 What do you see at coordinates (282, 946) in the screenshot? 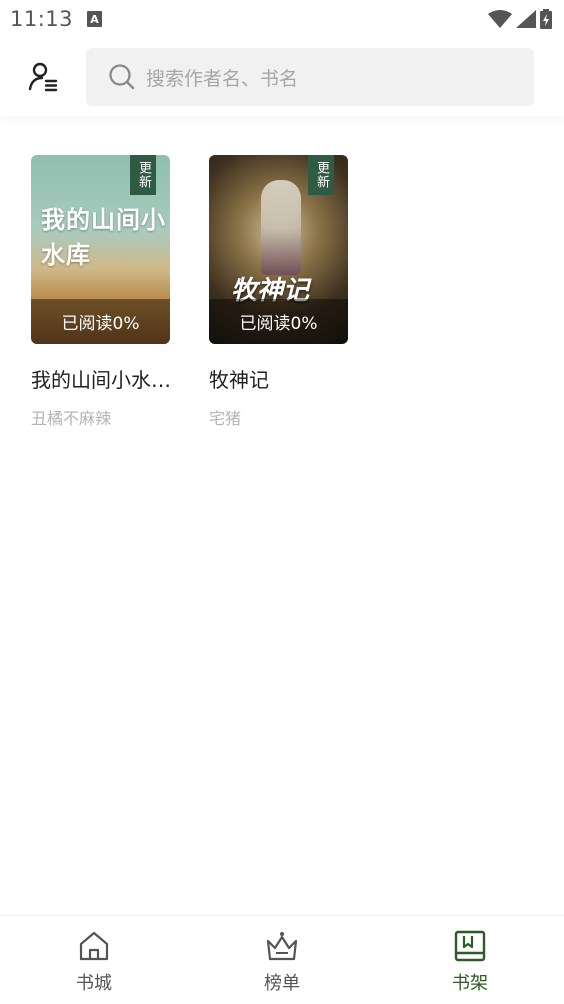
I see `crown-icon` at bounding box center [282, 946].